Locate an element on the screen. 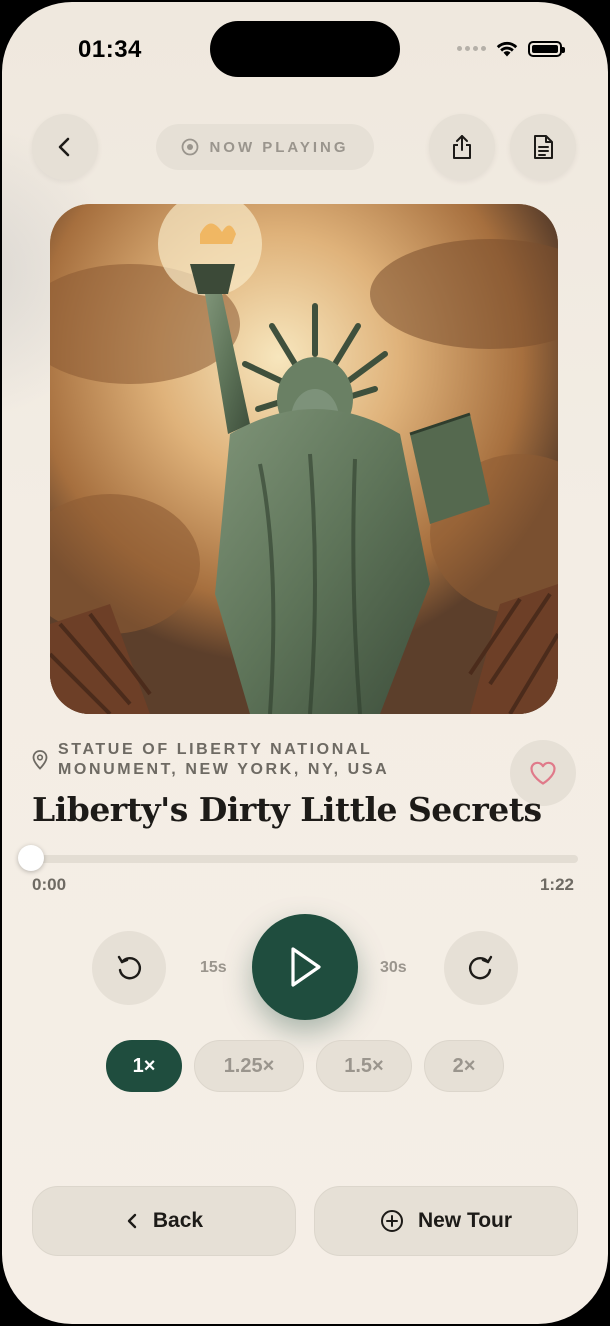 The image size is (610, 1326). play-button is located at coordinates (305, 967).